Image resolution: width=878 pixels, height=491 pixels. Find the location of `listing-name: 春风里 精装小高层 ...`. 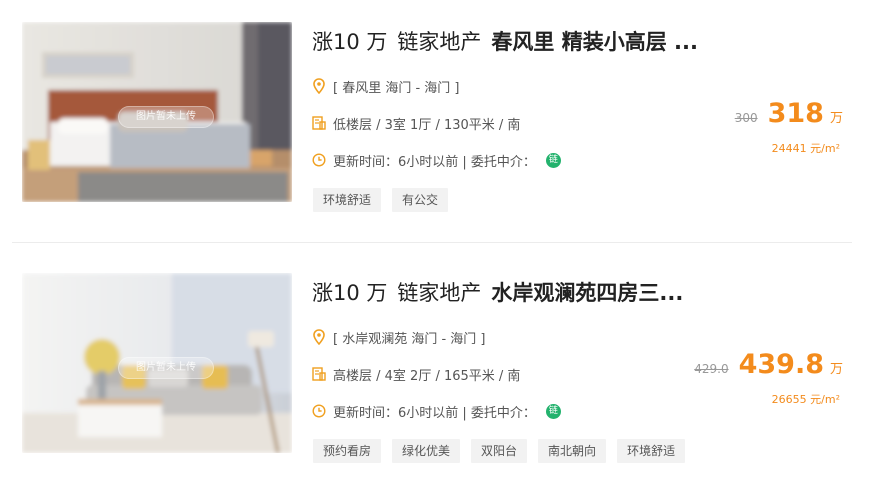

listing-name: 春风里 精装小高层 ... is located at coordinates (594, 42).